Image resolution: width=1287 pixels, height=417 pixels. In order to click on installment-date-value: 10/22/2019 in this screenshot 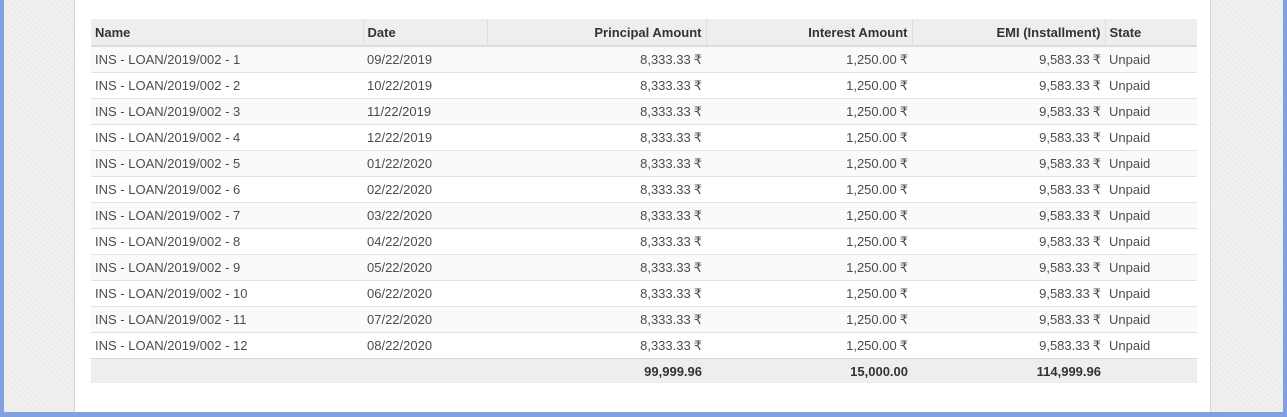, I will do `click(400, 85)`.